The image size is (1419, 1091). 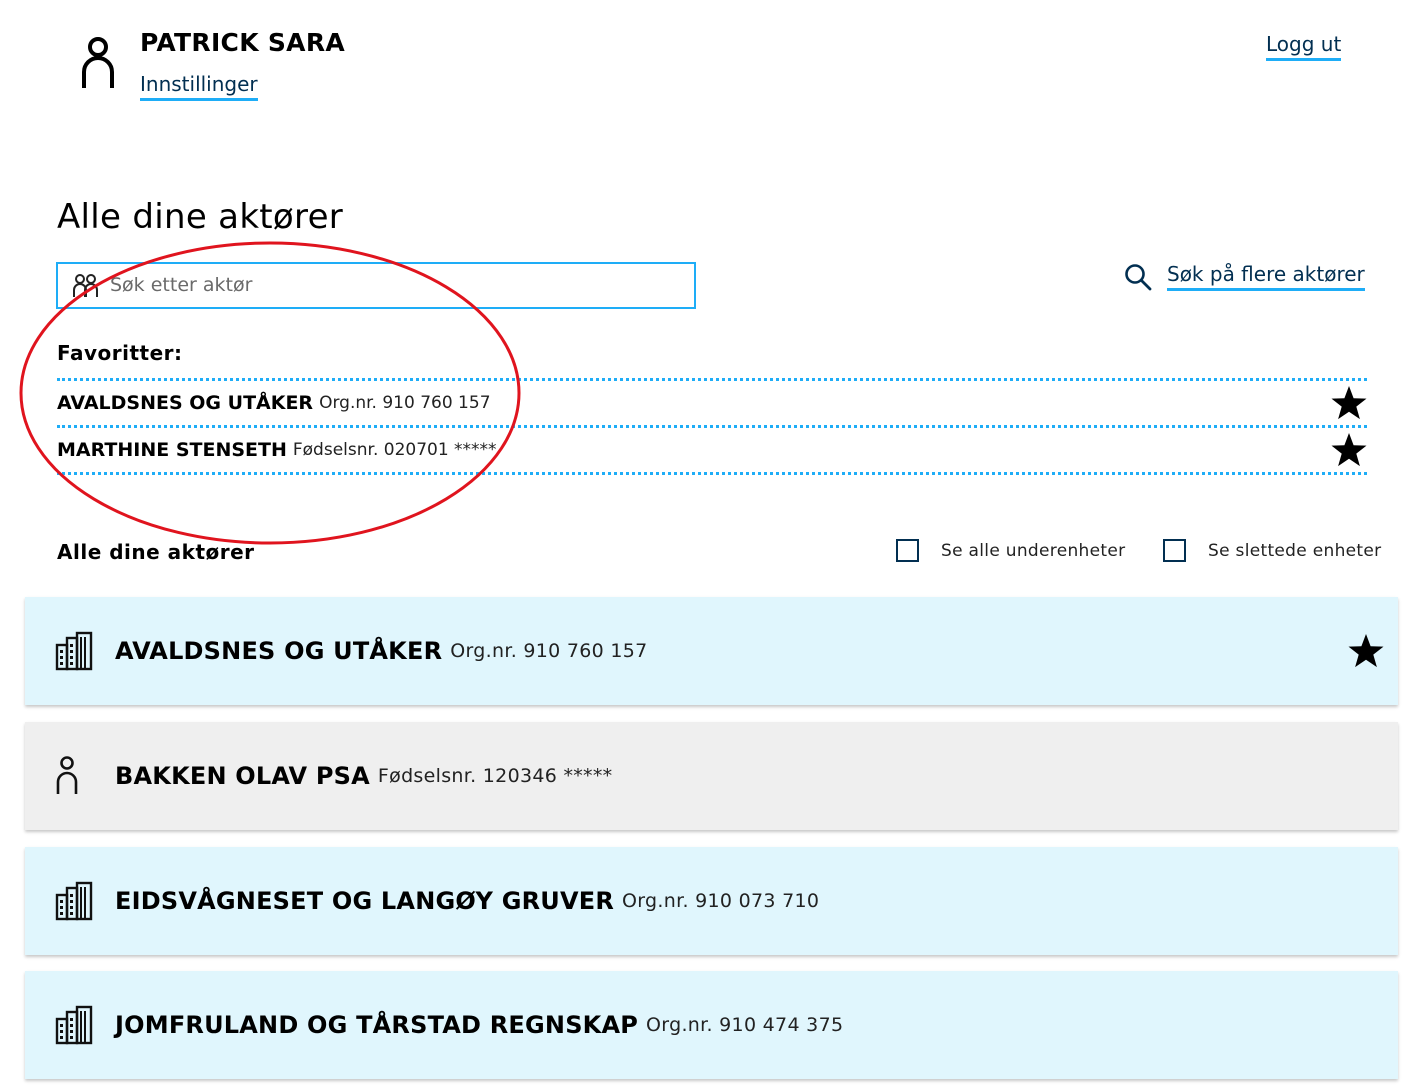 I want to click on page-title: Alle dine aktører, so click(x=200, y=217).